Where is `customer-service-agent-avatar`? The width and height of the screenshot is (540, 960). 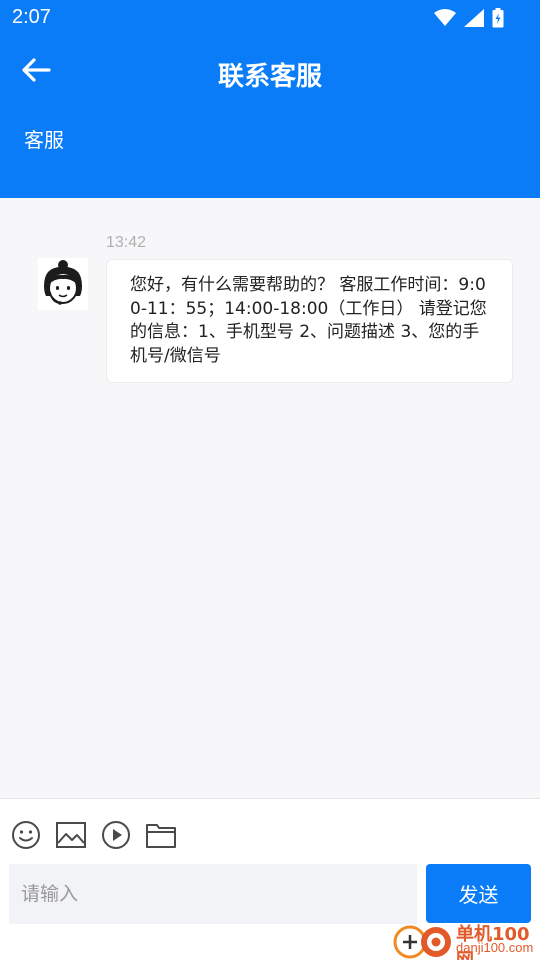
customer-service-agent-avatar is located at coordinates (63, 284).